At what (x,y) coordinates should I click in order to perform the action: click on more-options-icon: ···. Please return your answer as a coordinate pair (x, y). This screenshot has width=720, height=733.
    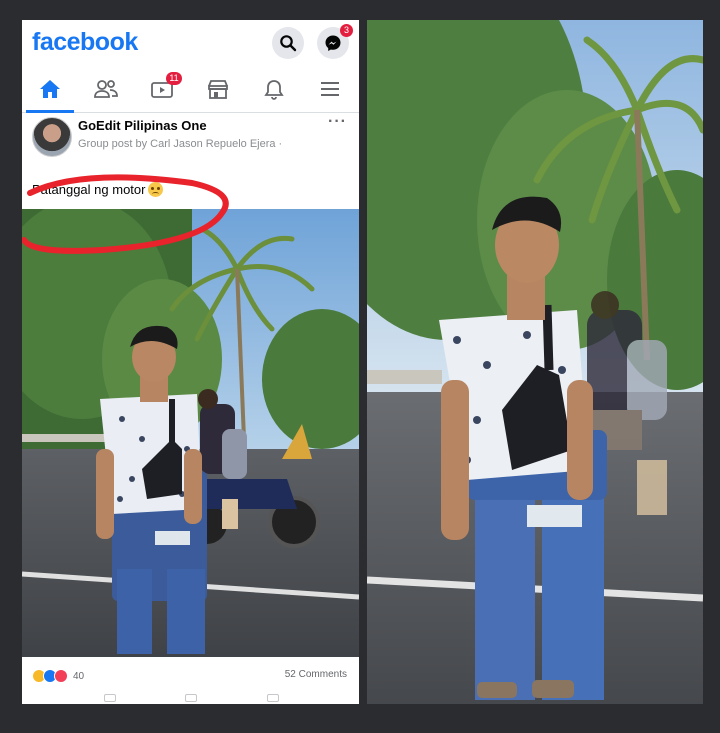
    Looking at the image, I should click on (337, 122).